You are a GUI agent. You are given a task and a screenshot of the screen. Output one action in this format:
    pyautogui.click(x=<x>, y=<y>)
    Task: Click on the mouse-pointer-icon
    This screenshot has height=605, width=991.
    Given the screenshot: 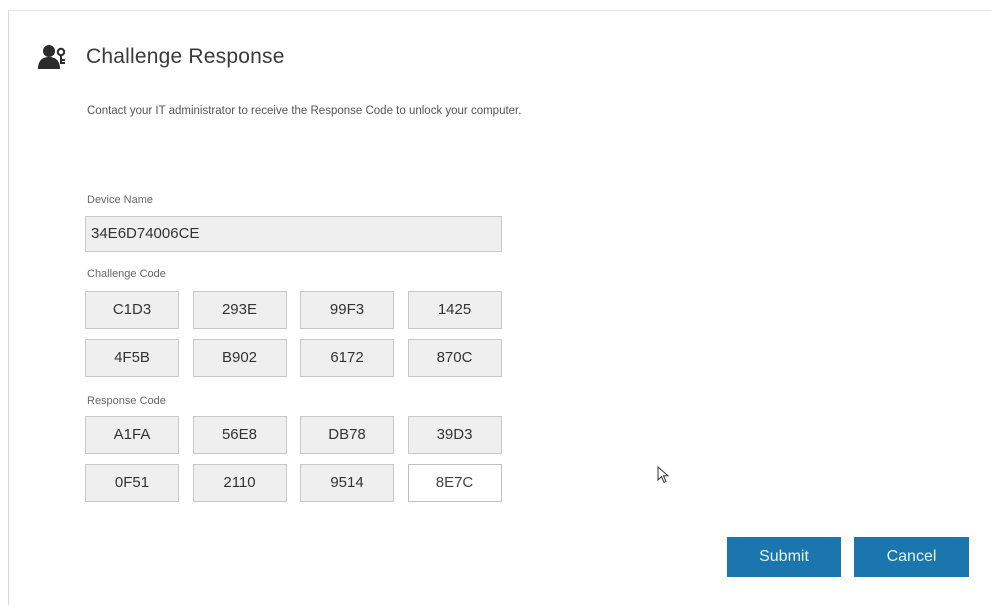 What is the action you would take?
    pyautogui.click(x=663, y=475)
    